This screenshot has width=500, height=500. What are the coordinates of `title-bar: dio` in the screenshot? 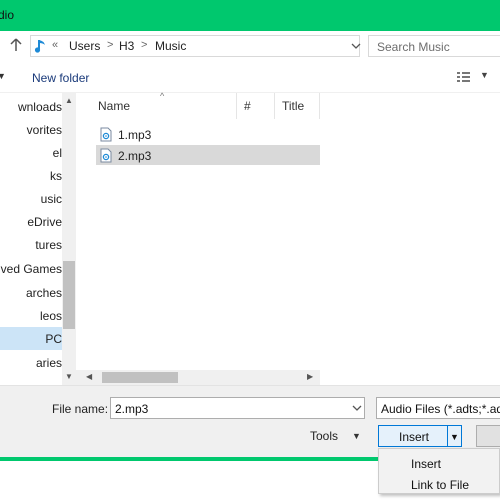 It's located at (250, 15).